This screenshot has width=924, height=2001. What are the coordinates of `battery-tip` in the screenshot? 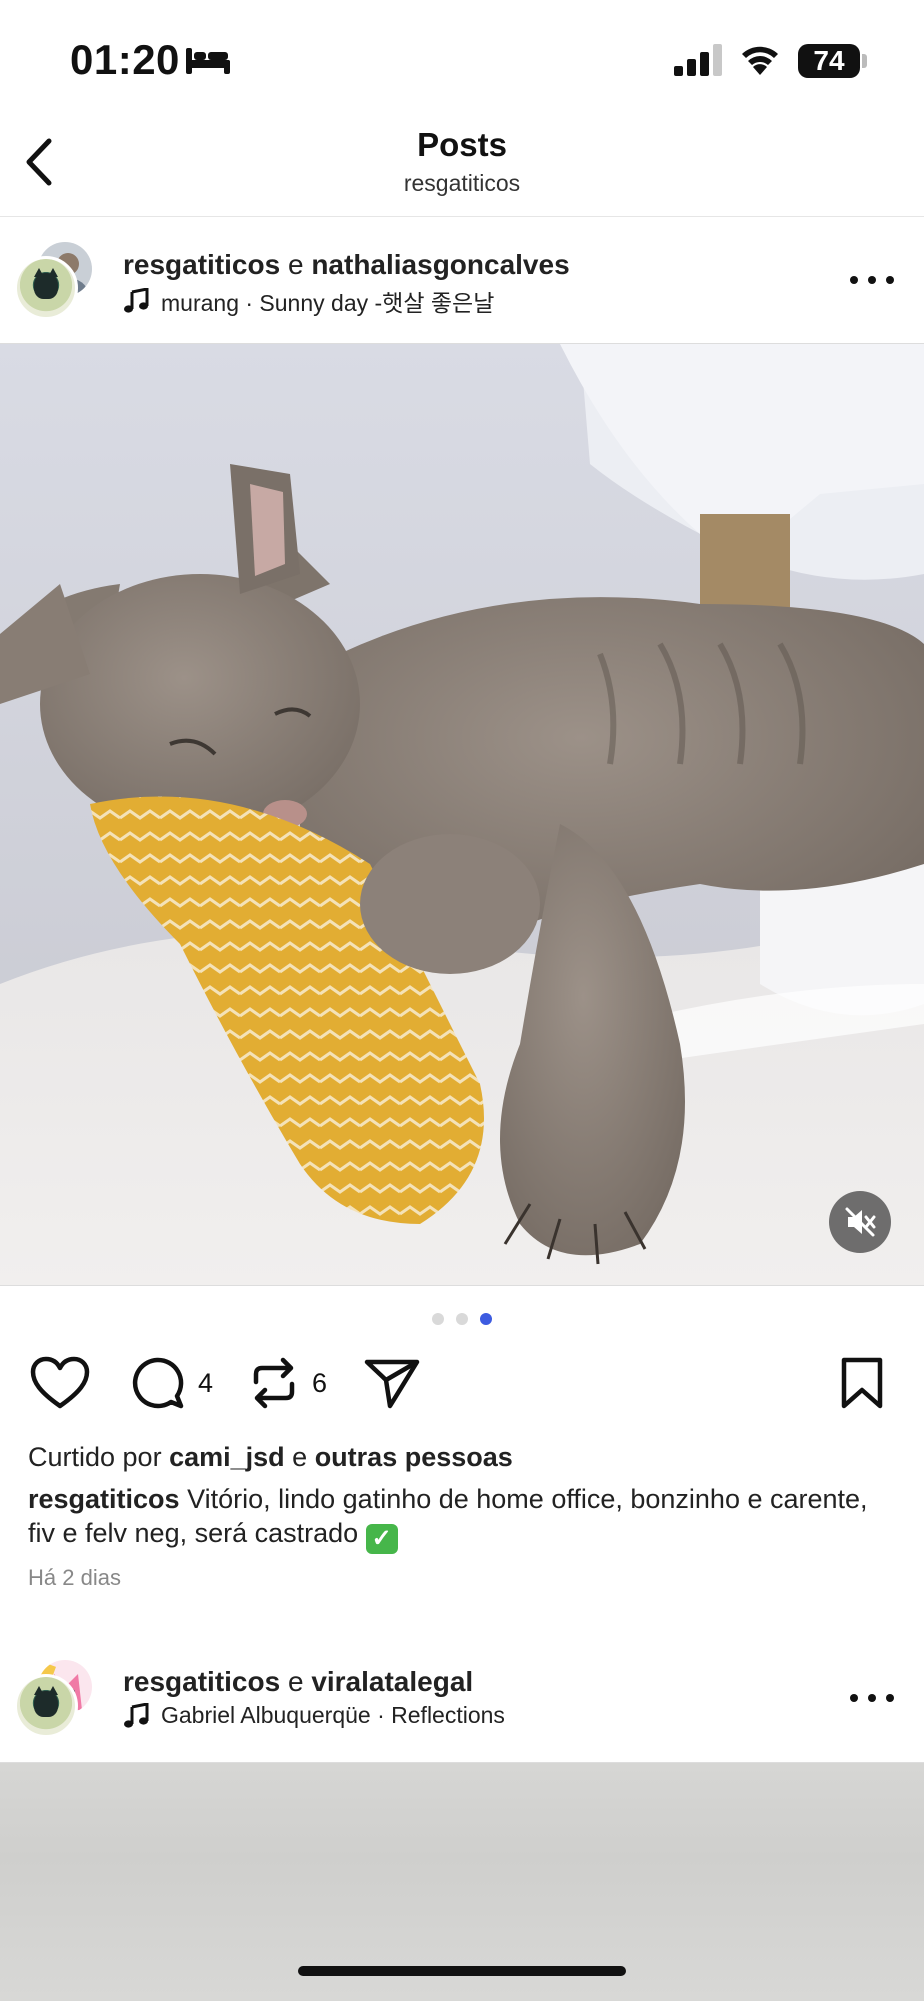 It's located at (864, 61).